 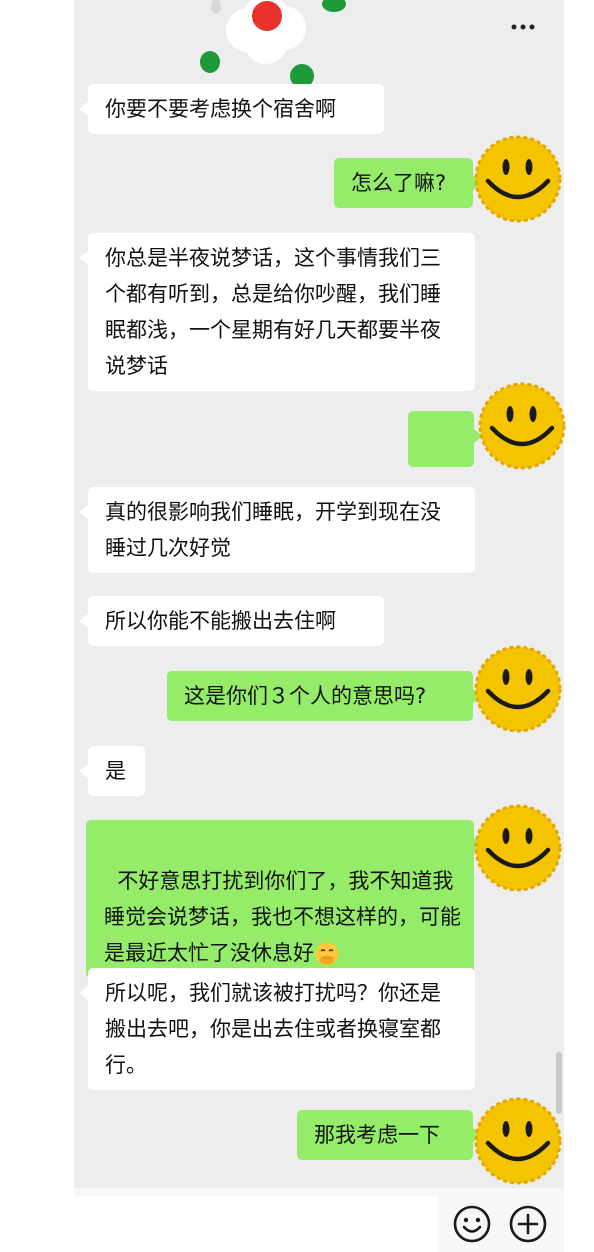 I want to click on screen-edge, so click(x=579, y=626).